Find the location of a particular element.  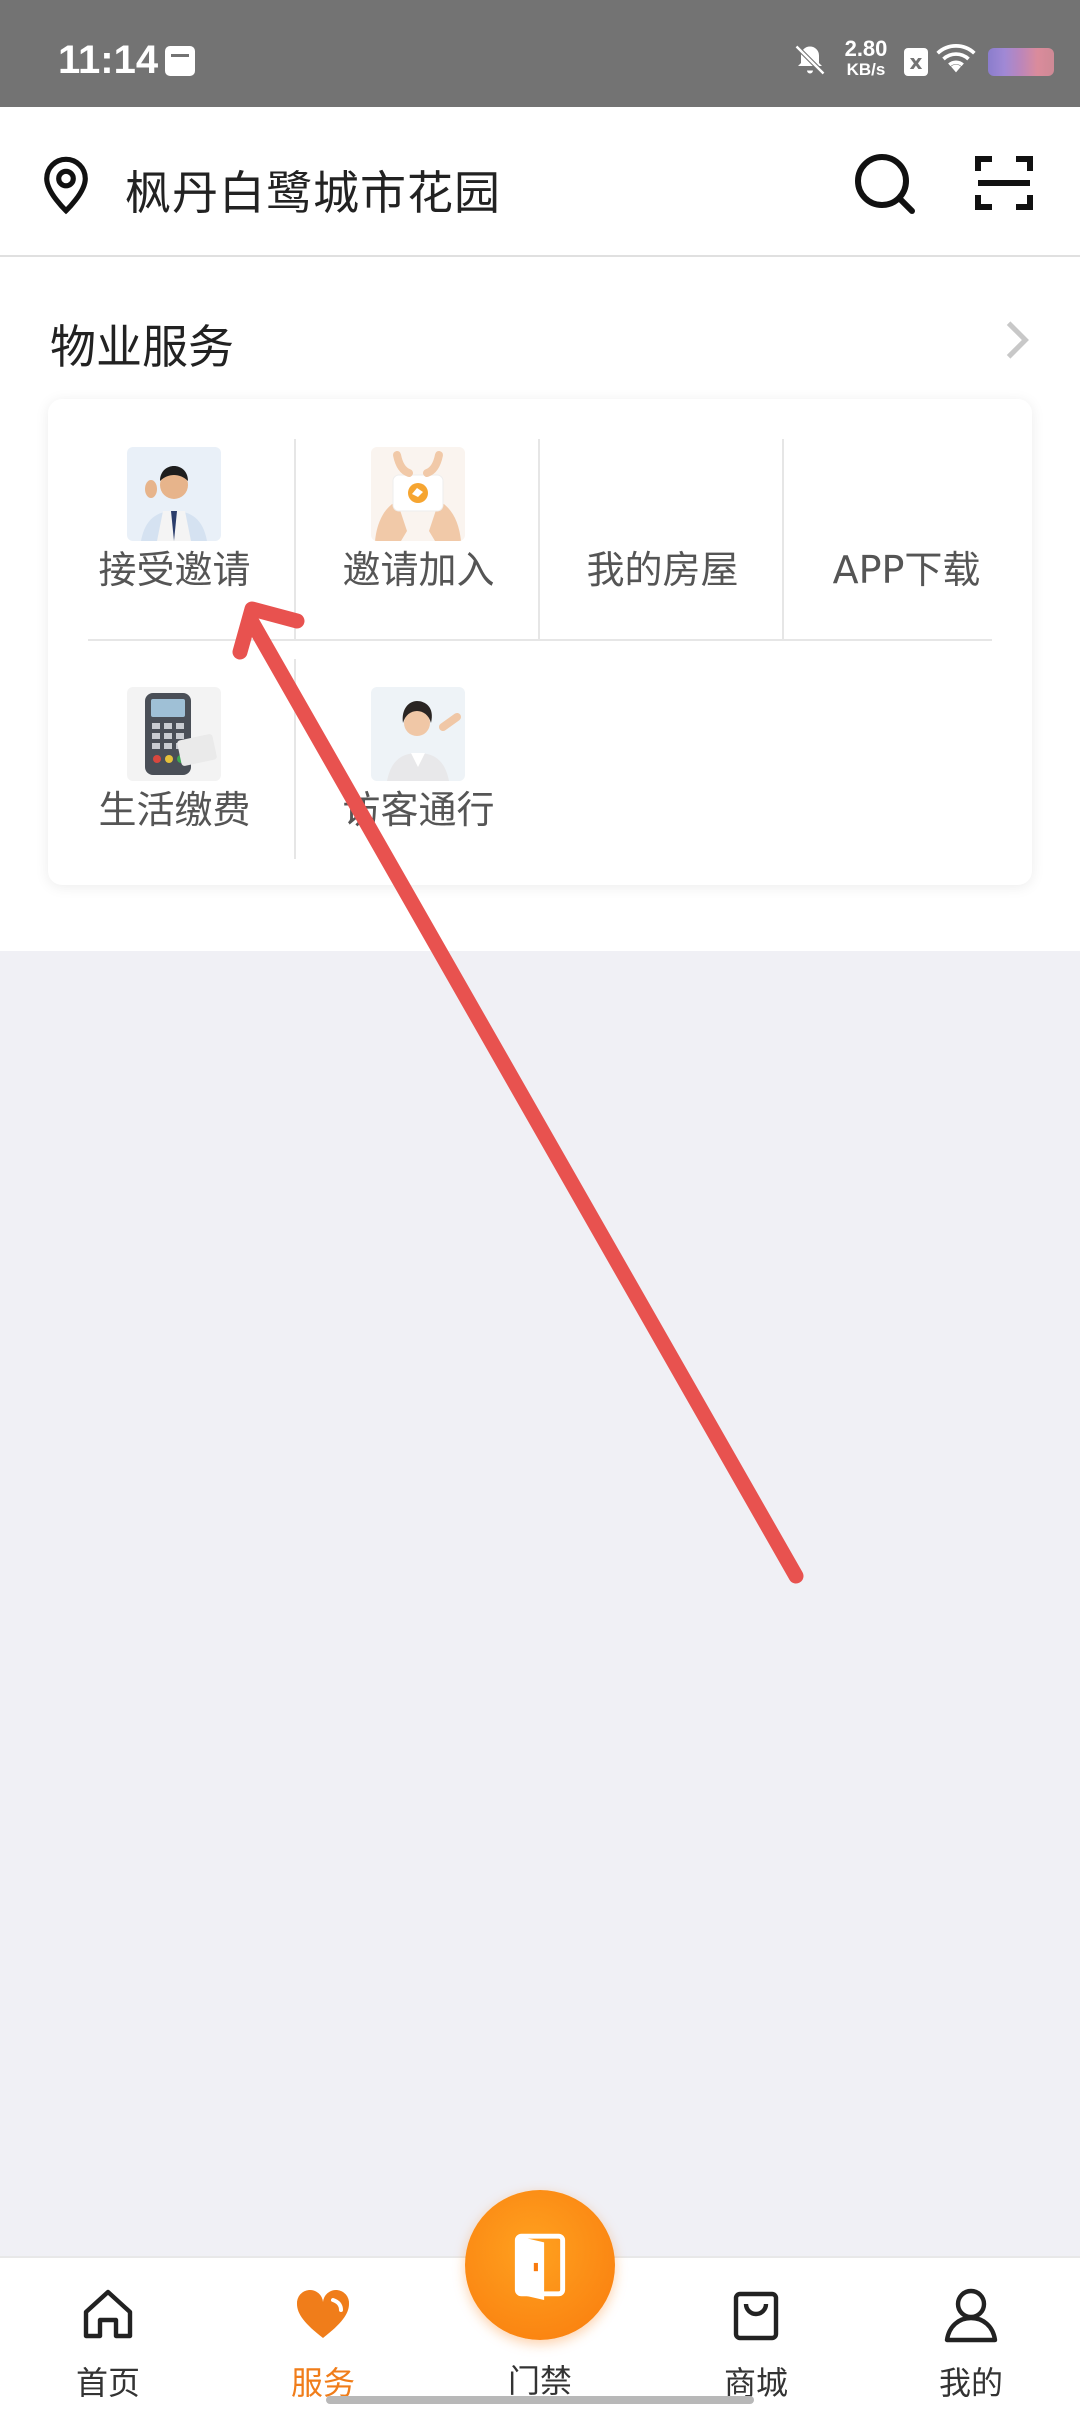

status-bar: 11:14 2.80 KB/s x is located at coordinates (540, 53).